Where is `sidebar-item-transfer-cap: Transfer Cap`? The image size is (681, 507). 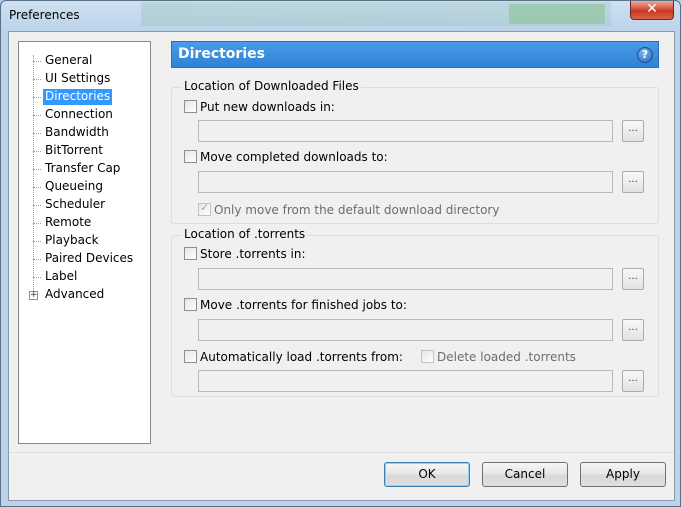 sidebar-item-transfer-cap: Transfer Cap is located at coordinates (82, 169).